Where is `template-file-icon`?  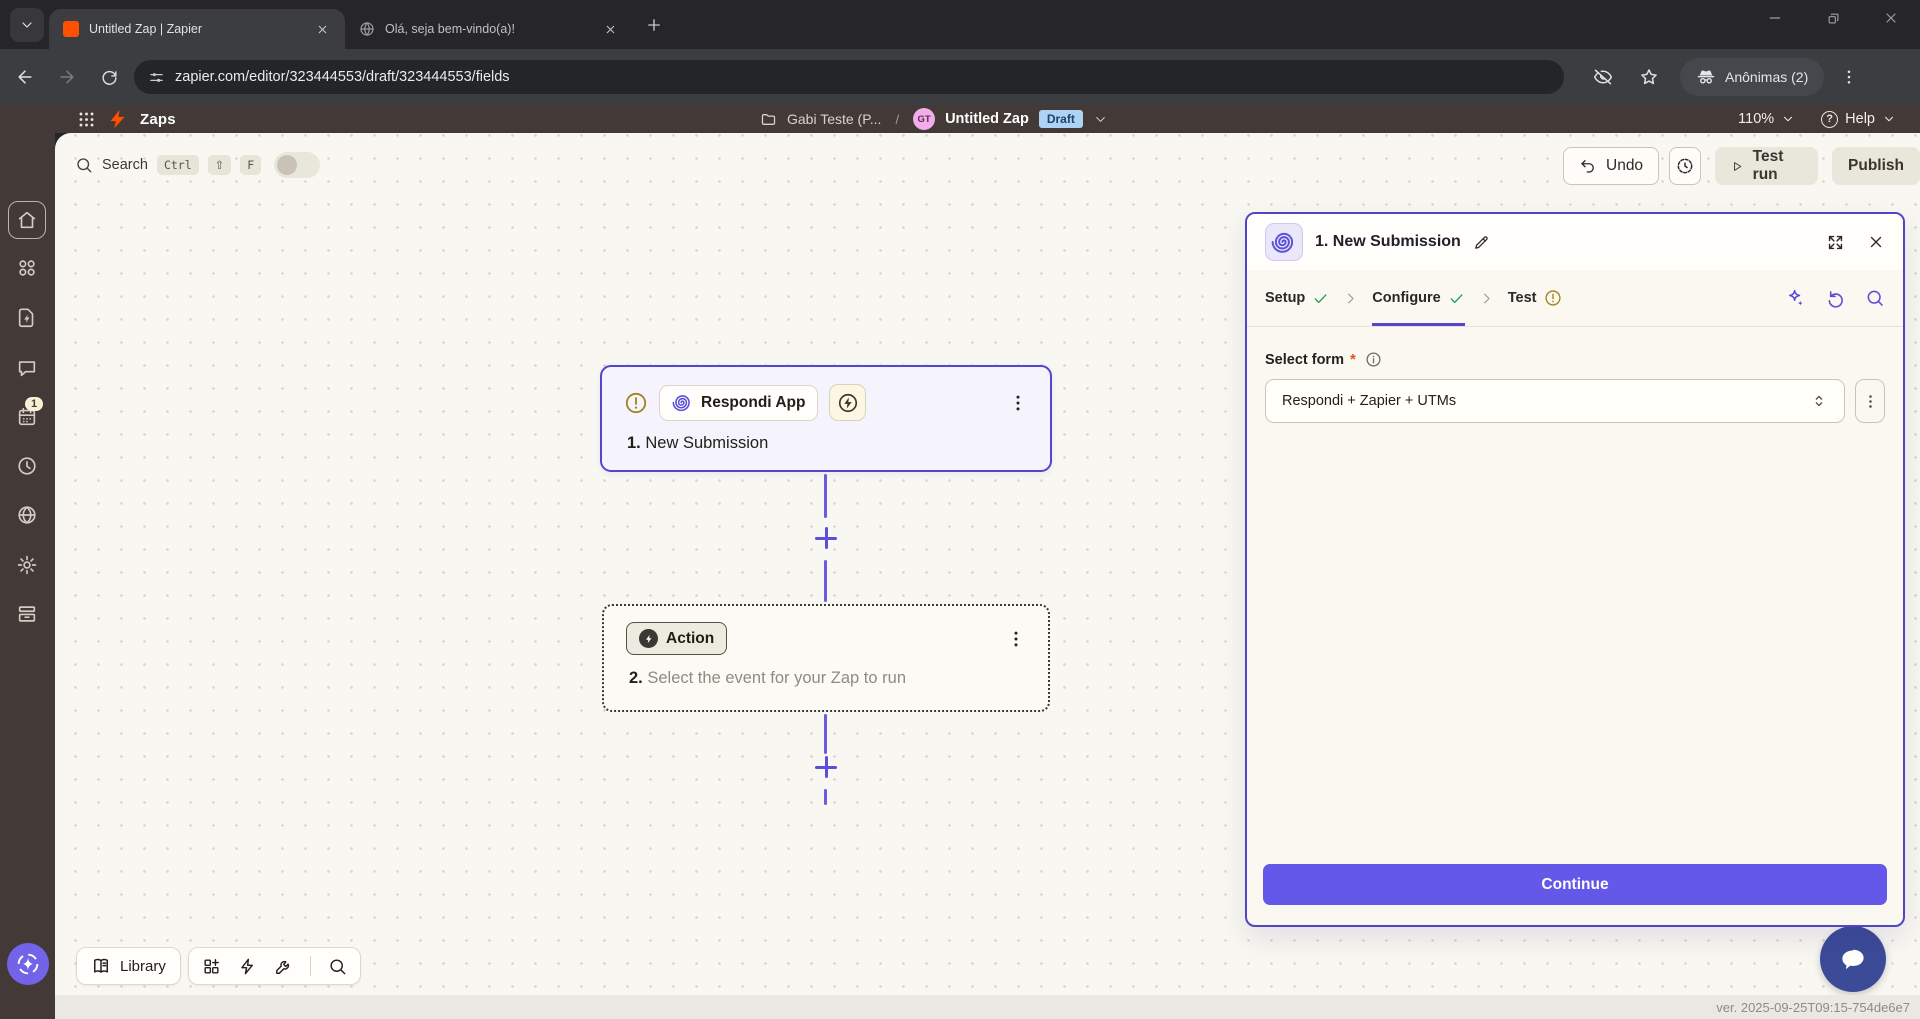 template-file-icon is located at coordinates (27, 318).